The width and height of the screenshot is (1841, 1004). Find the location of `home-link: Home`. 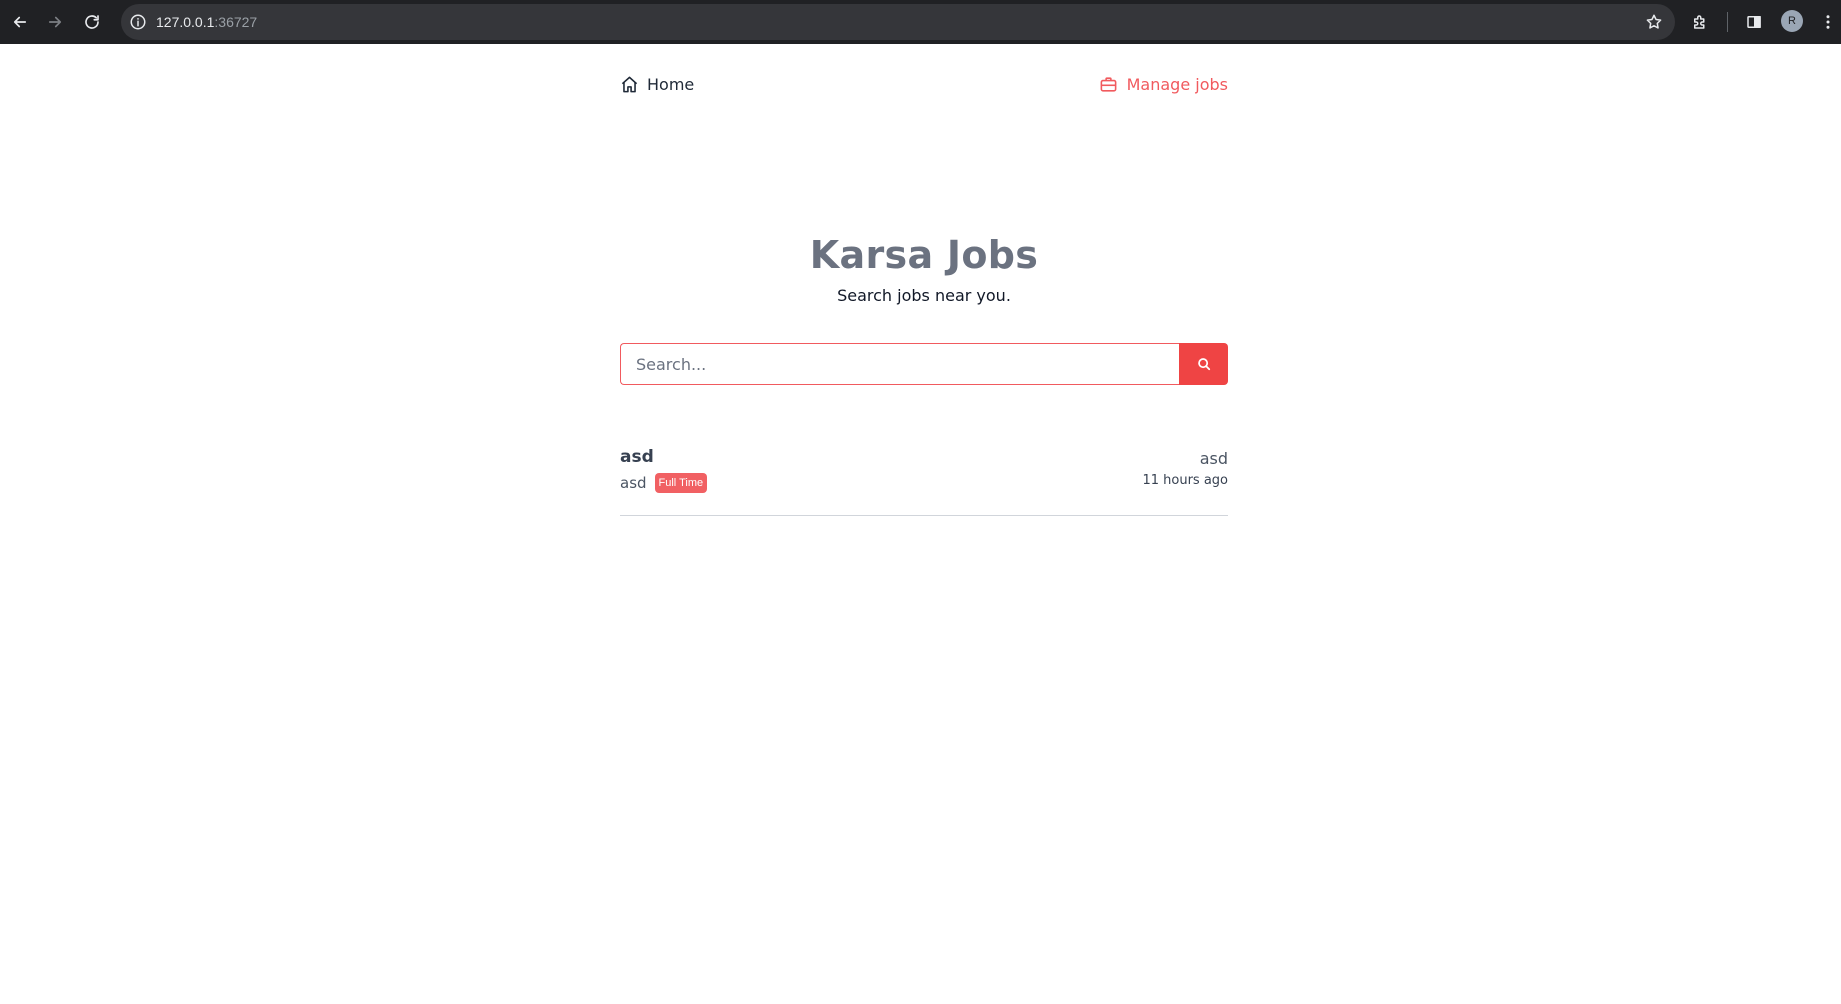

home-link: Home is located at coordinates (657, 84).